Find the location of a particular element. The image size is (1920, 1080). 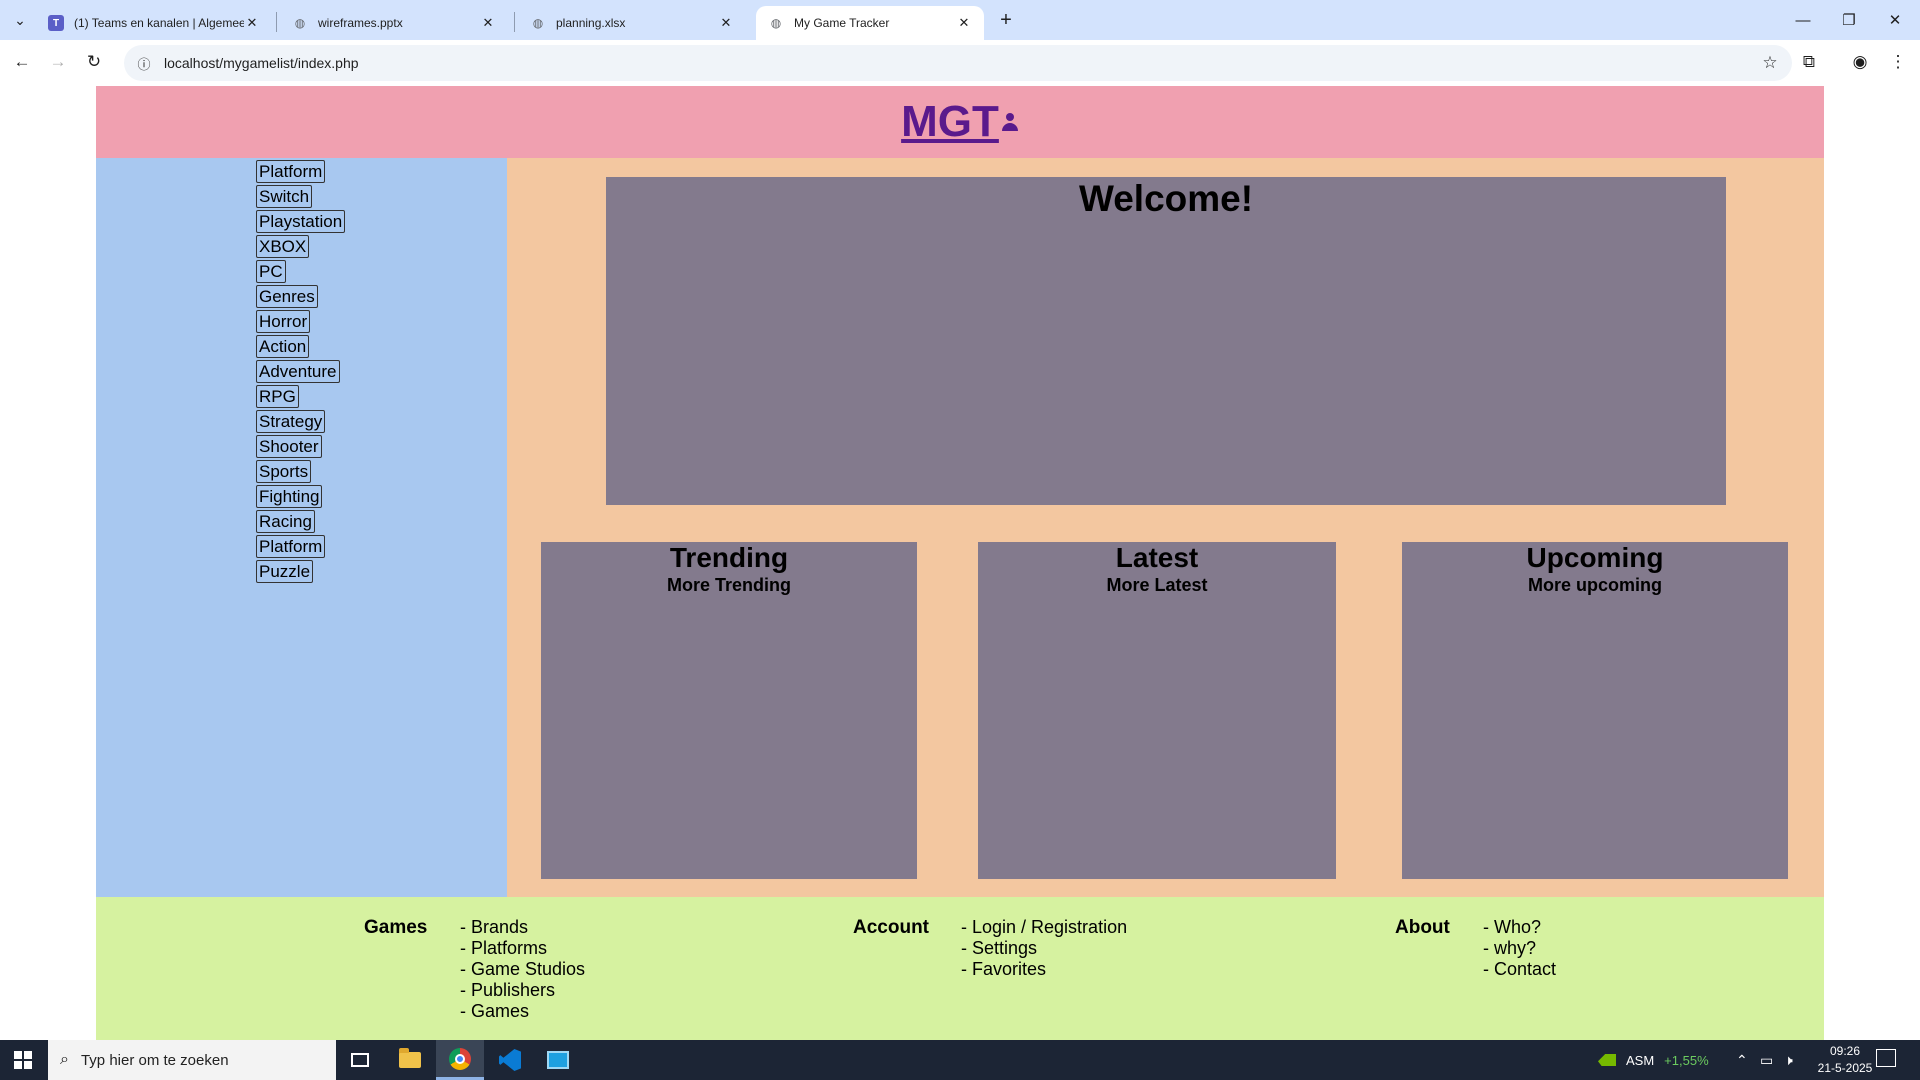

tray-chevron-icon: ⌃ is located at coordinates (1742, 1060).